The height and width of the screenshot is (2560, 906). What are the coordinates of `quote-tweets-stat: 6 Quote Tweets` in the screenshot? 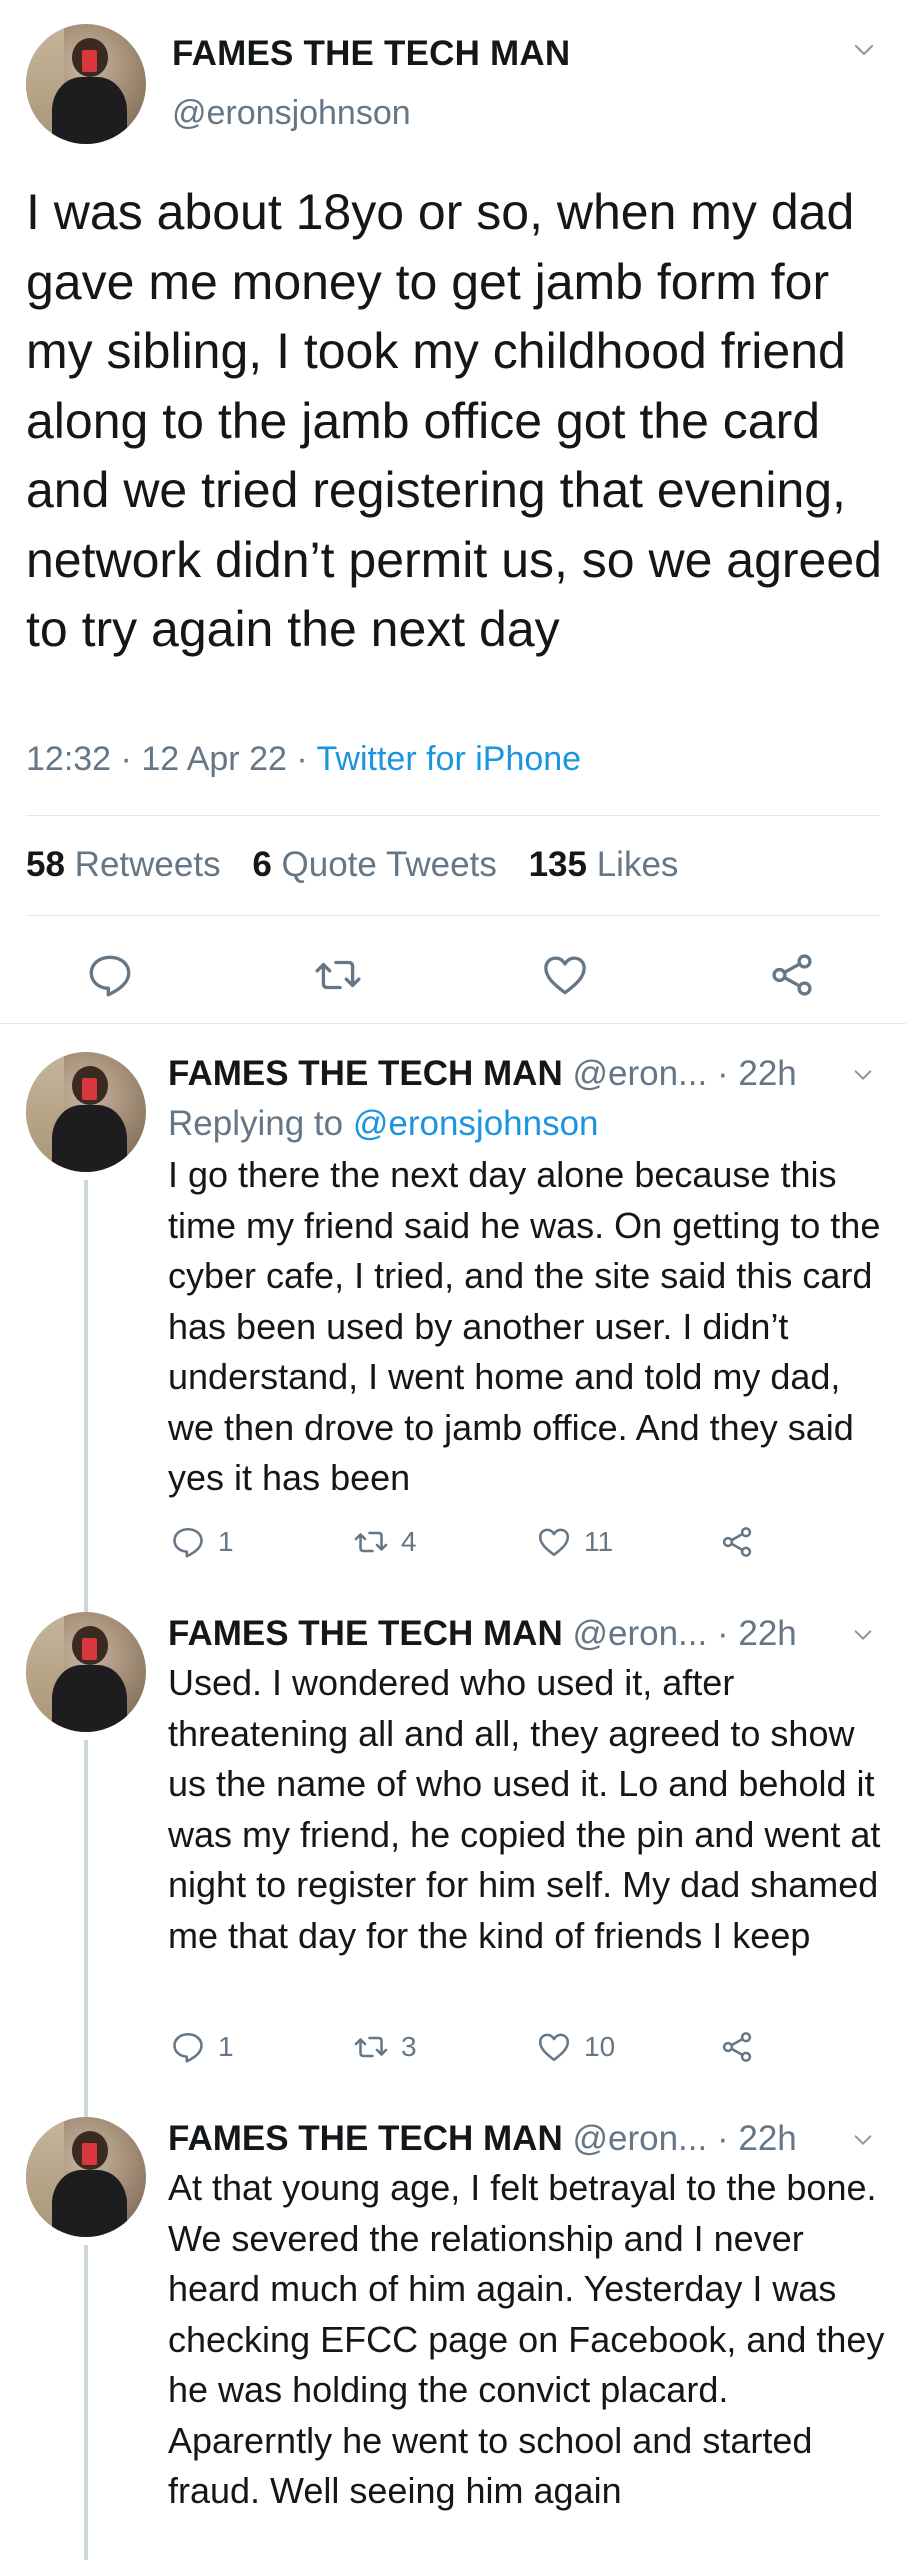 It's located at (374, 864).